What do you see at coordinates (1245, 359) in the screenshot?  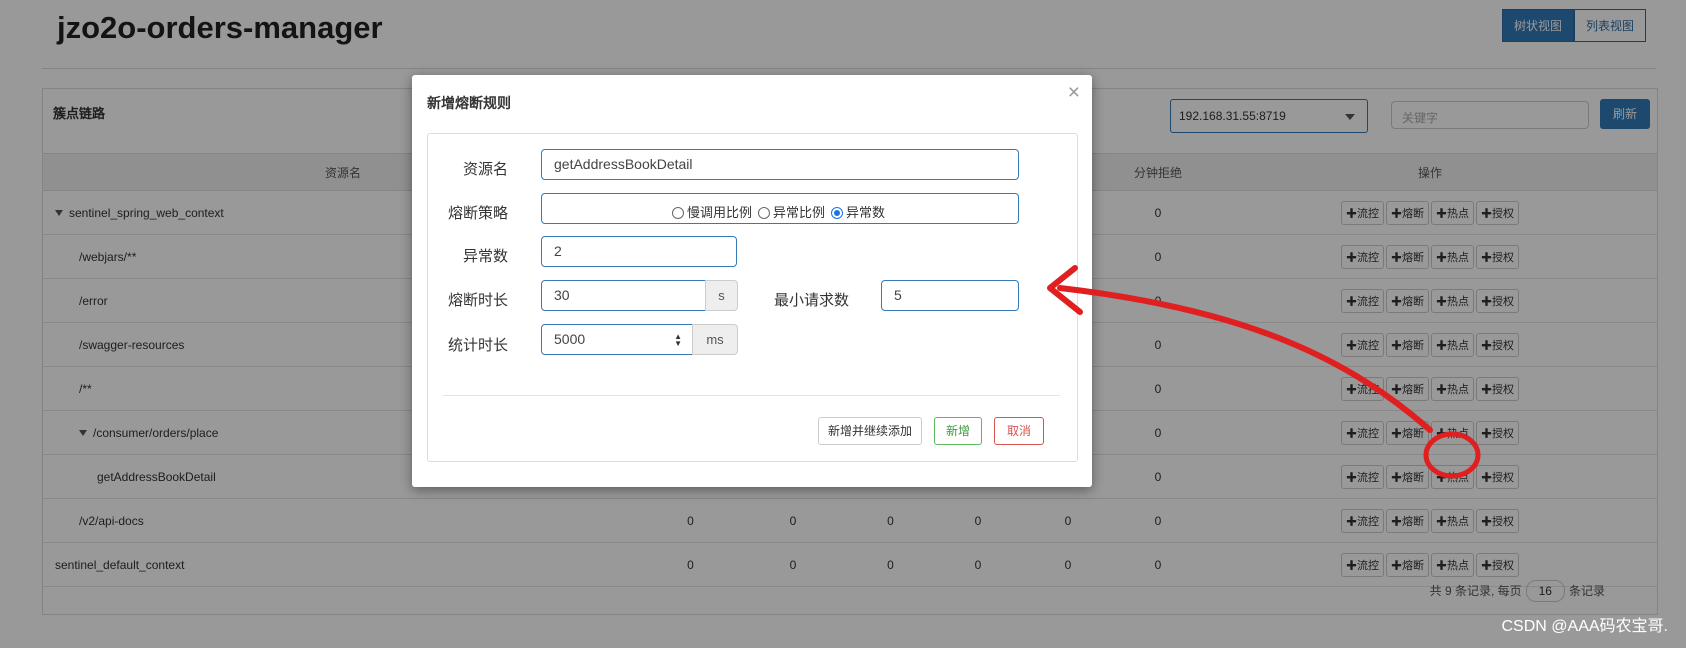 I see `annotation-arrow-line` at bounding box center [1245, 359].